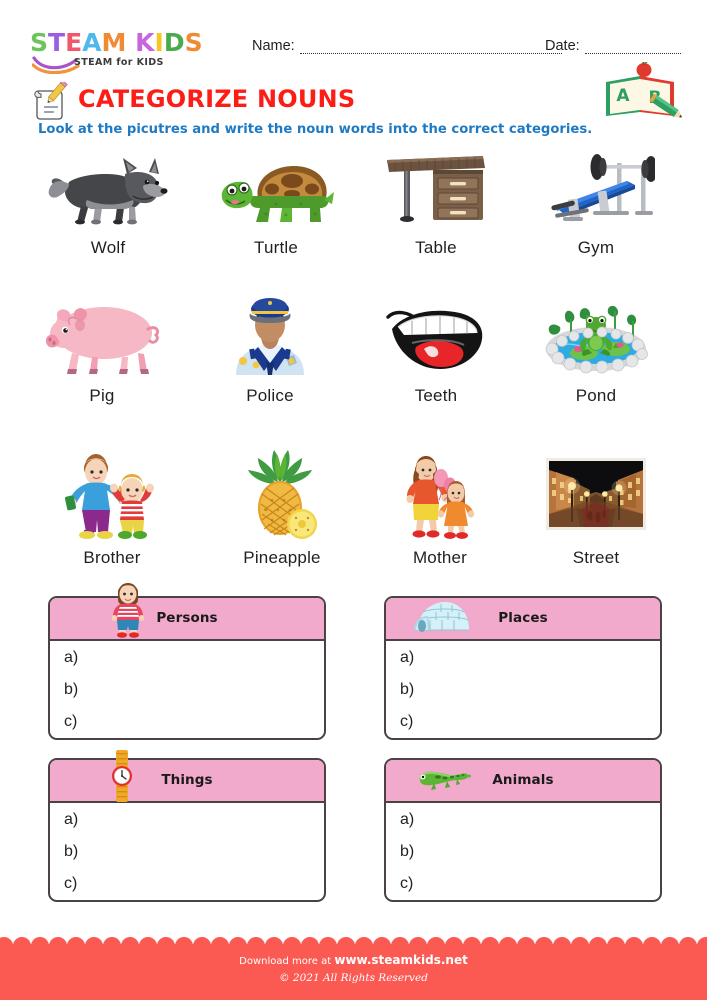 Image resolution: width=707 pixels, height=1000 pixels. What do you see at coordinates (276, 247) in the screenshot?
I see `picture-label: Turtle` at bounding box center [276, 247].